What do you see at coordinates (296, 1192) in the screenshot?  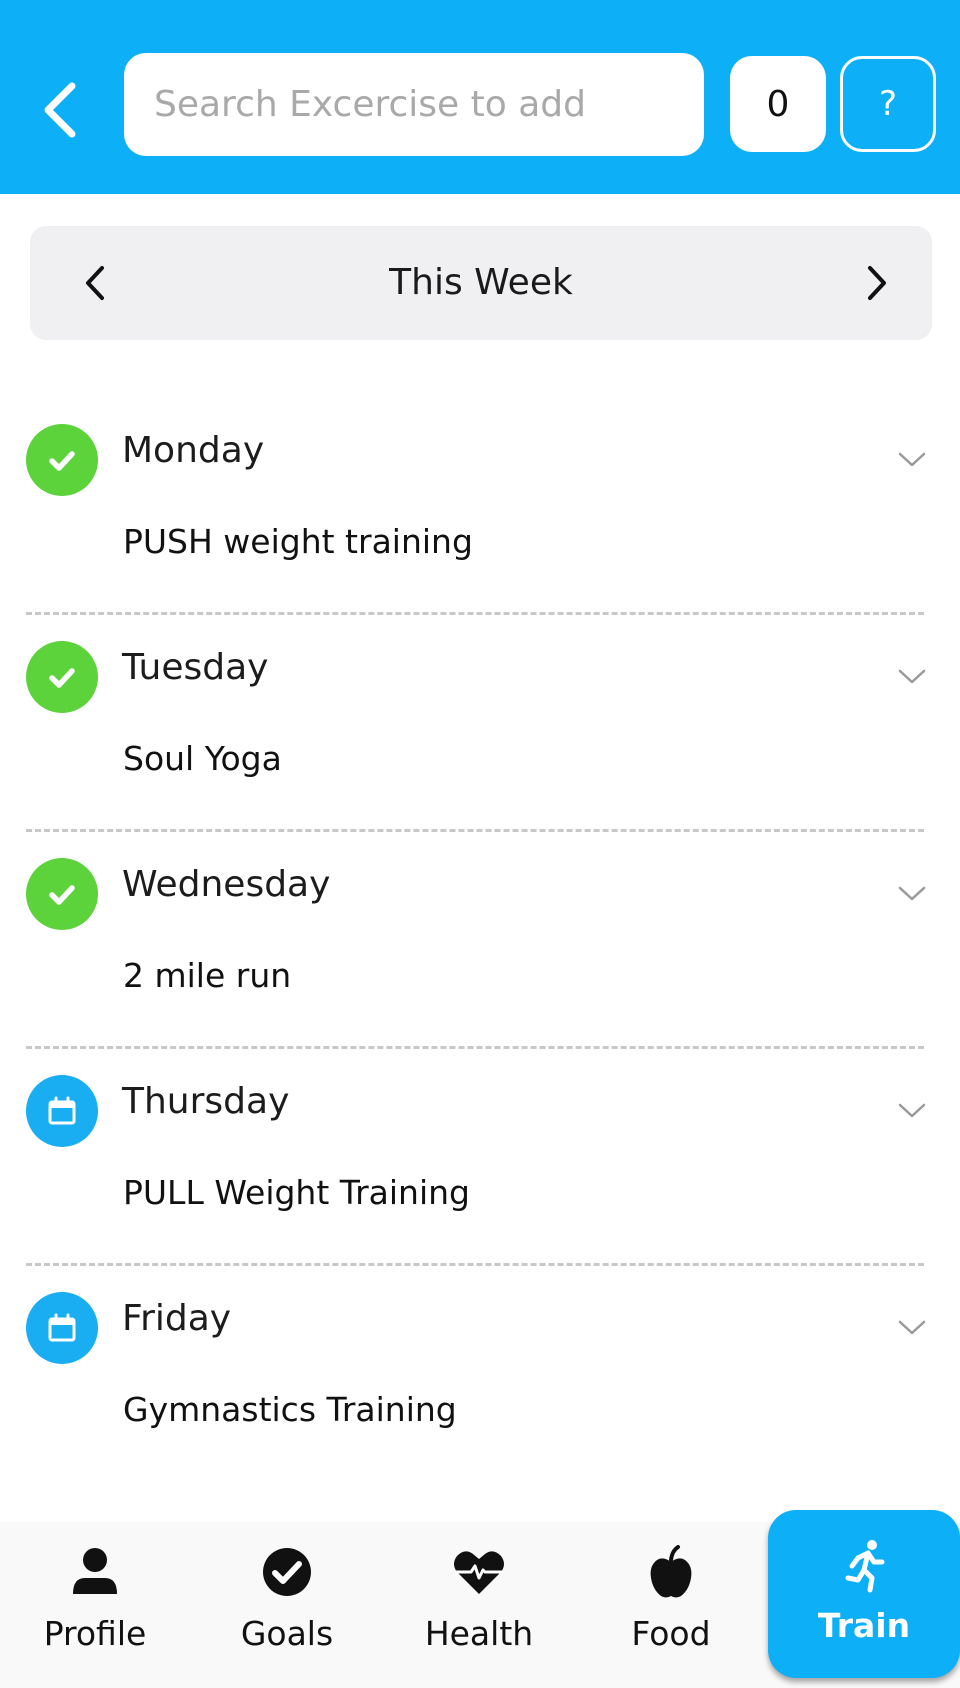 I see `day-workout: PULL Weight Training` at bounding box center [296, 1192].